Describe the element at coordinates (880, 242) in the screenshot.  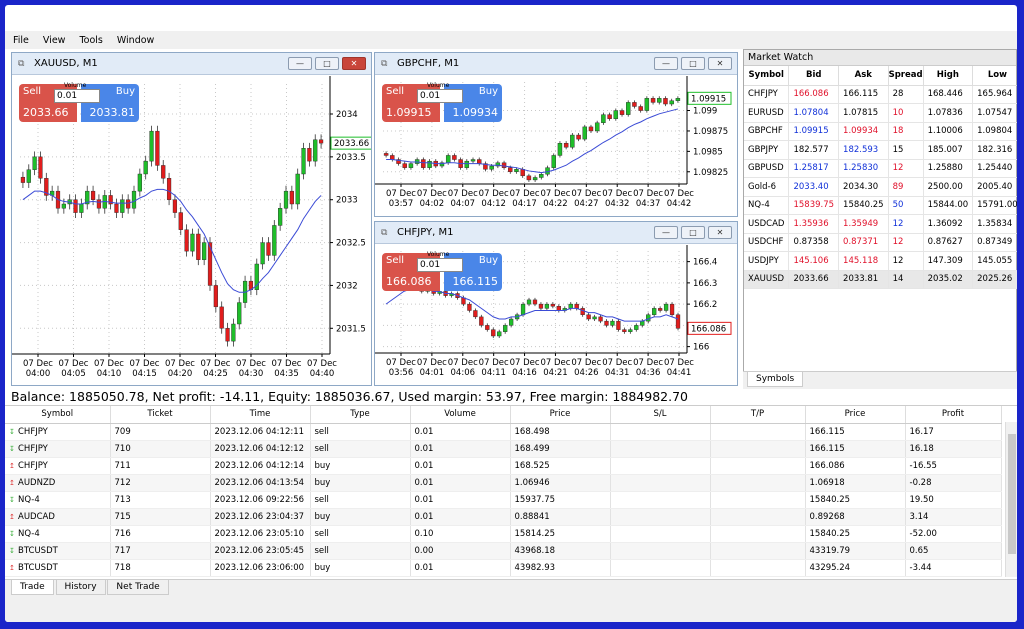
I see `market-watch-row: USDCHF 0.87358 0.87371 12 0.87627 0.87349` at that location.